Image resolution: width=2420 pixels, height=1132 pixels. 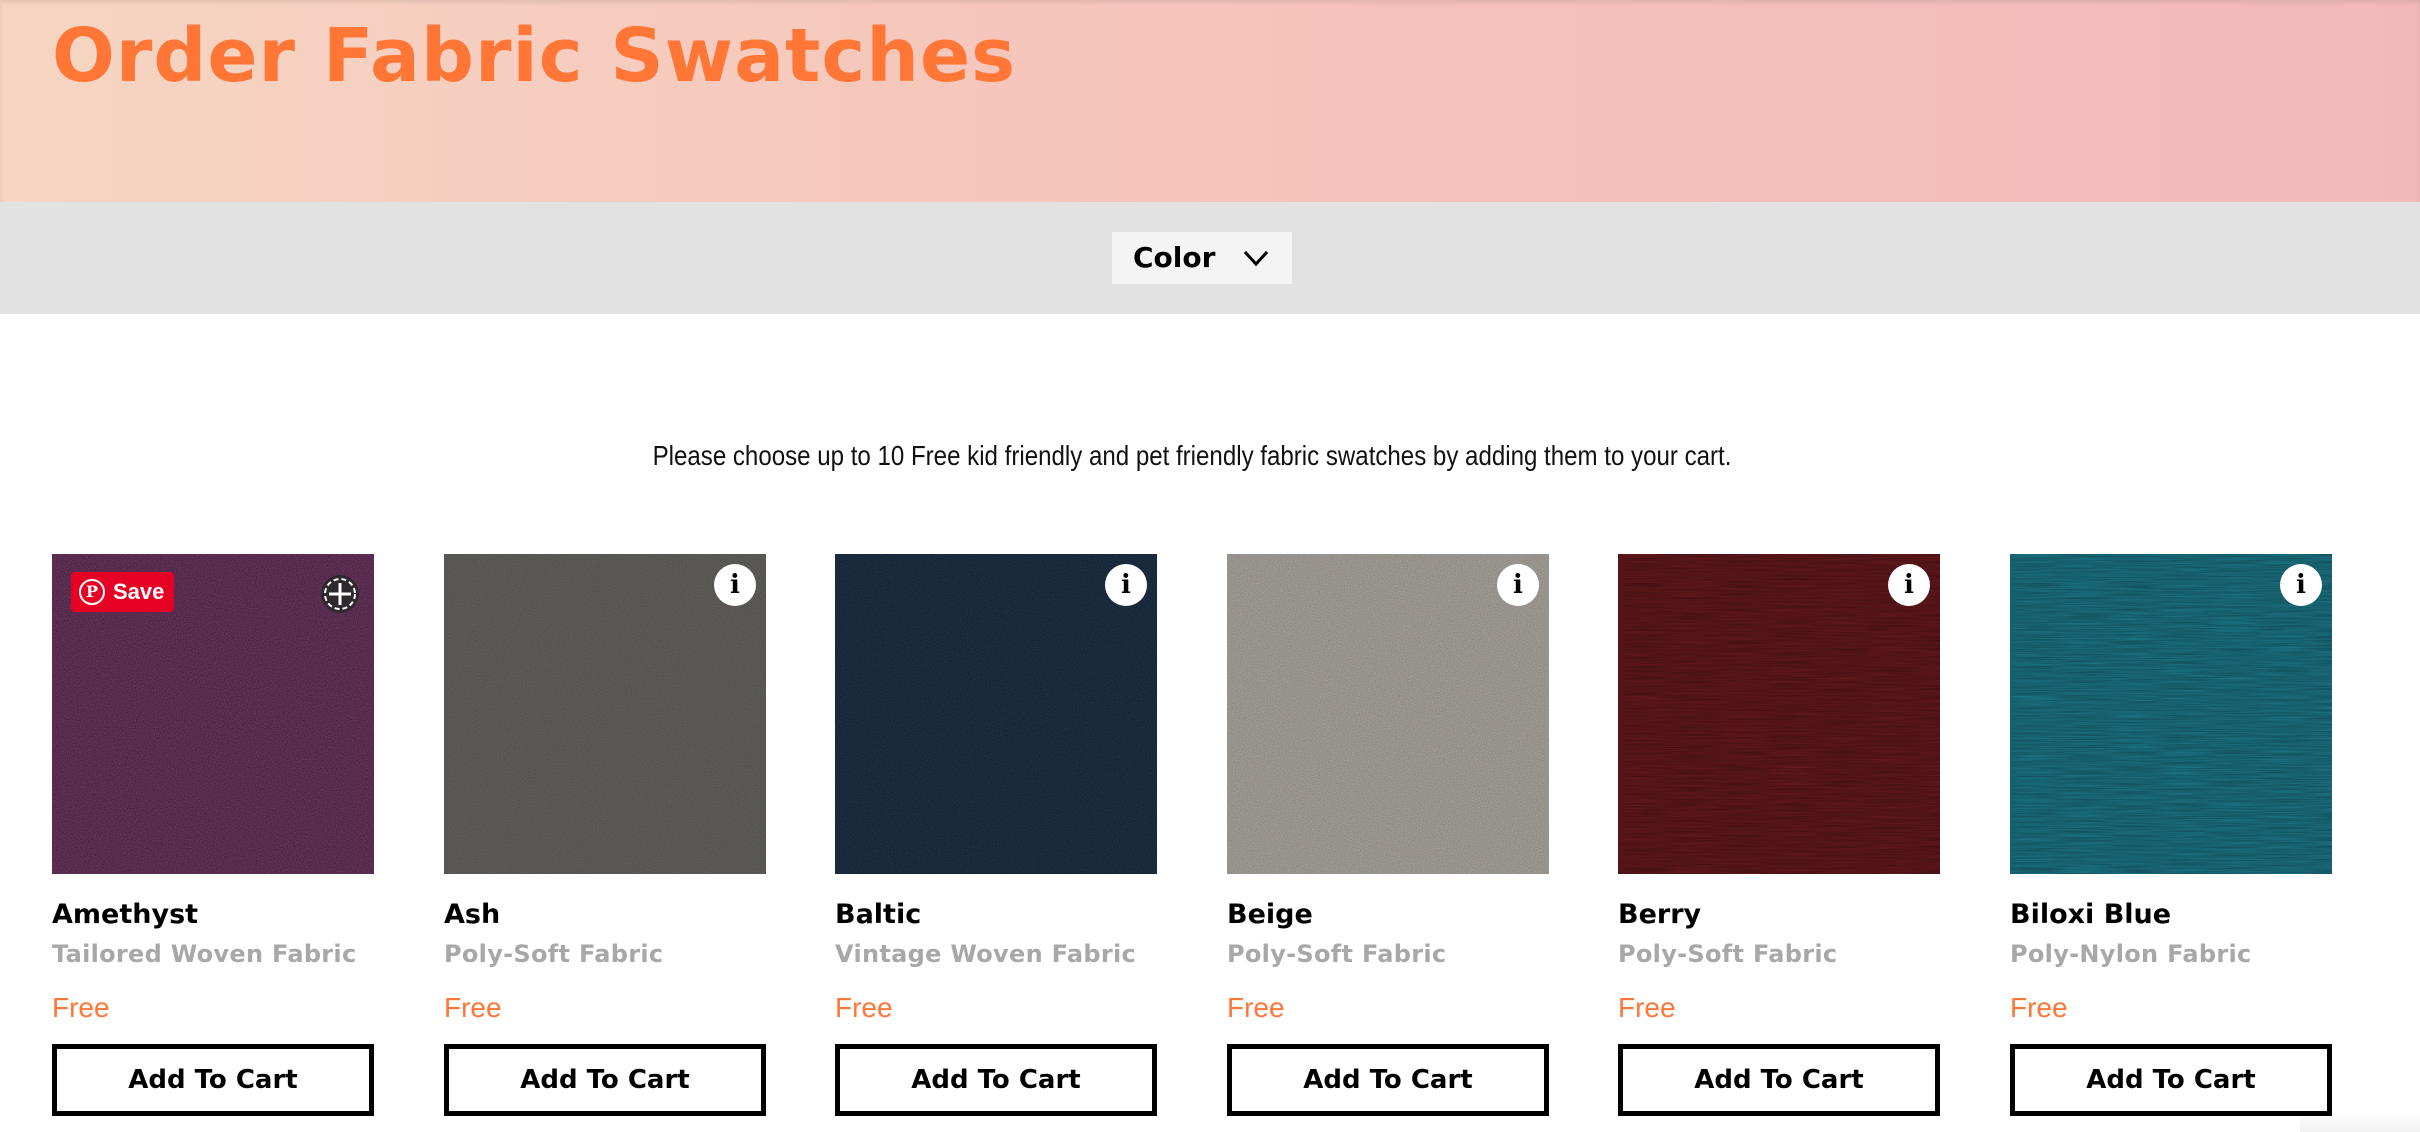 What do you see at coordinates (878, 914) in the screenshot?
I see `swatch-name: Baltic` at bounding box center [878, 914].